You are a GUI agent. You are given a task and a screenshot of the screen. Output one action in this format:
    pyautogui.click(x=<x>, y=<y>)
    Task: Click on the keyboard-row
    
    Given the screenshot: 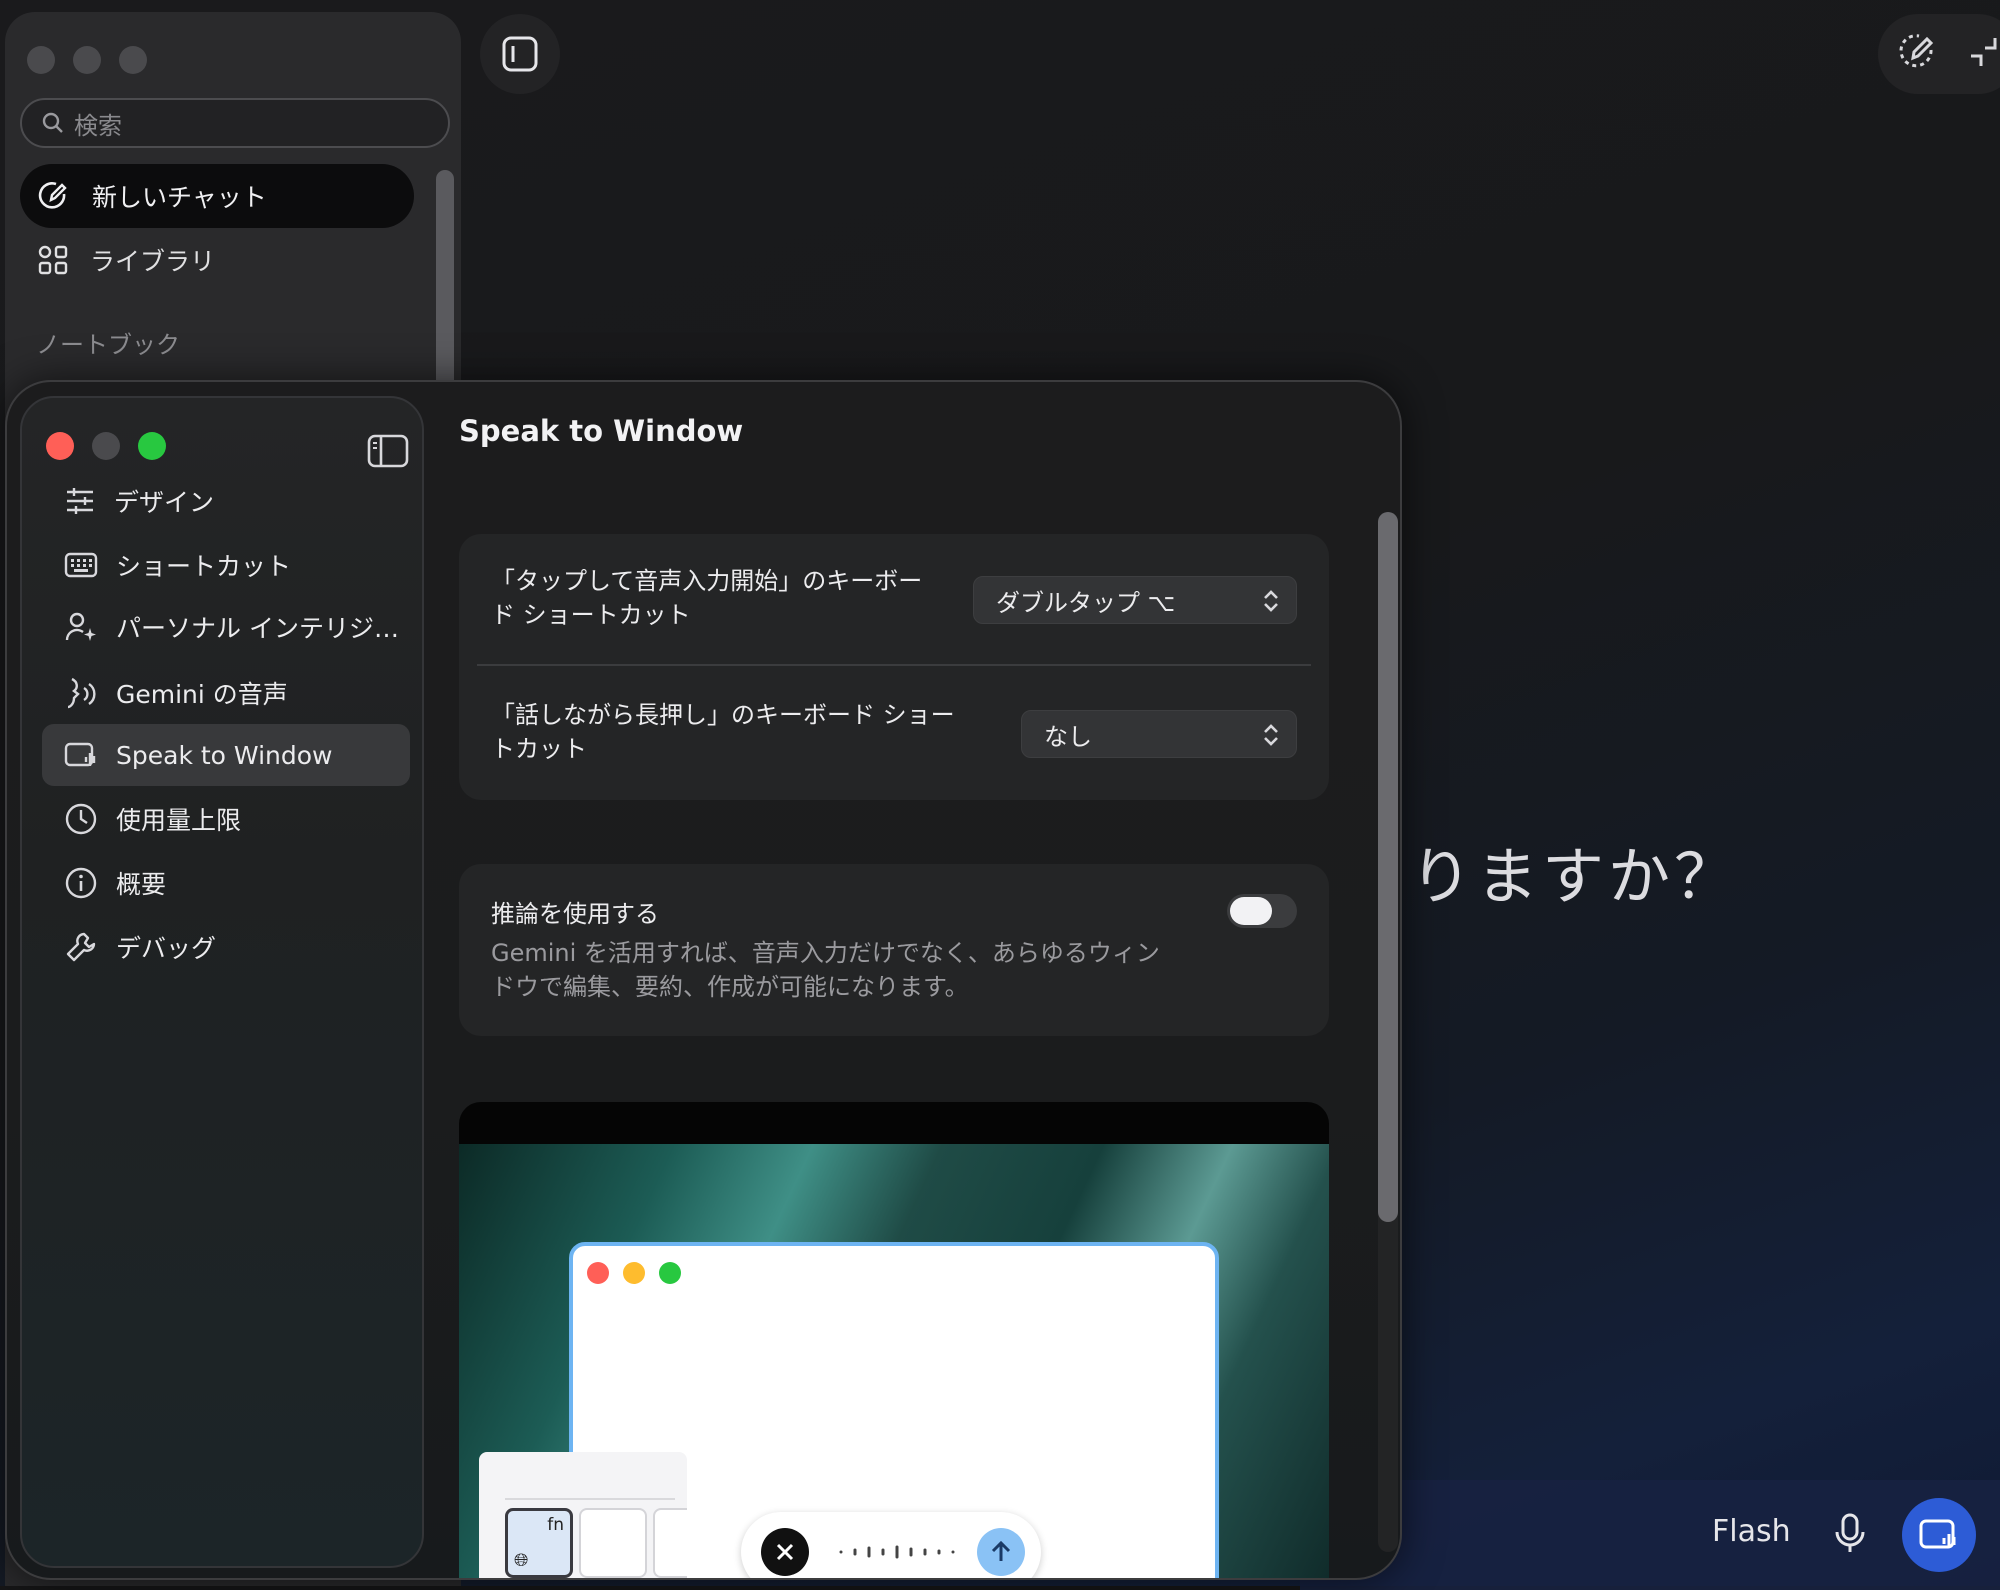 What is the action you would take?
    pyautogui.click(x=590, y=1486)
    